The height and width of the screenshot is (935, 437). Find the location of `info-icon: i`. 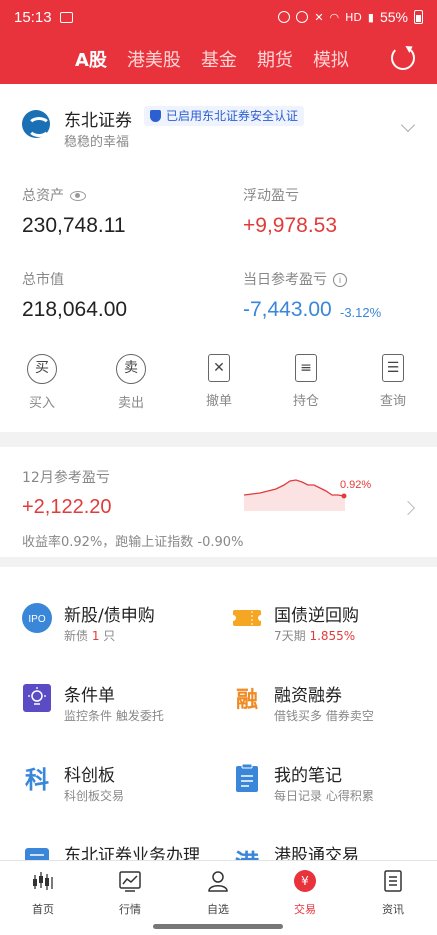

info-icon: i is located at coordinates (340, 280).